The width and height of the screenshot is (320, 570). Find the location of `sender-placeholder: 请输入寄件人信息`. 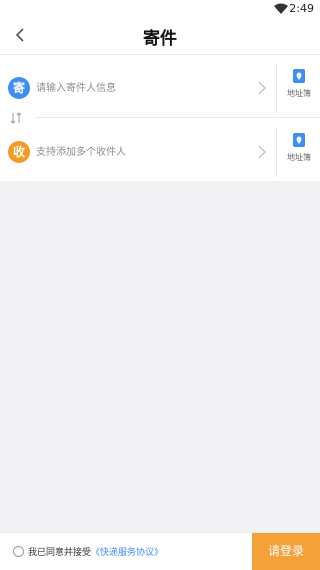

sender-placeholder: 请输入寄件人信息 is located at coordinates (76, 86).